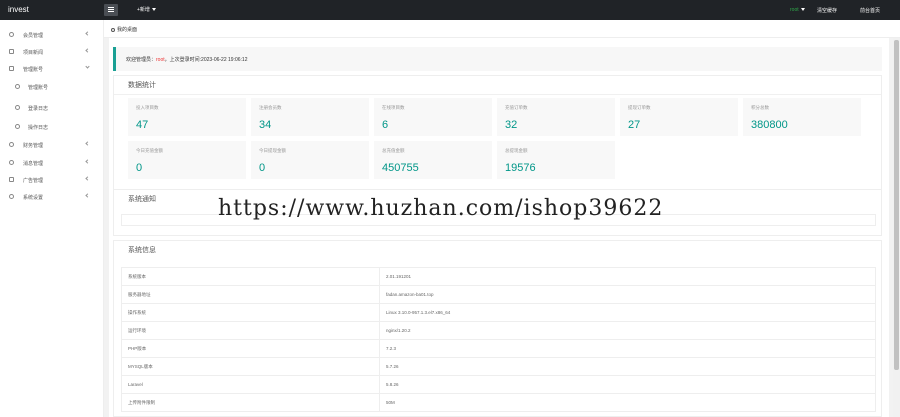  I want to click on stat-card-total-points: 积分总数 380800, so click(802, 117).